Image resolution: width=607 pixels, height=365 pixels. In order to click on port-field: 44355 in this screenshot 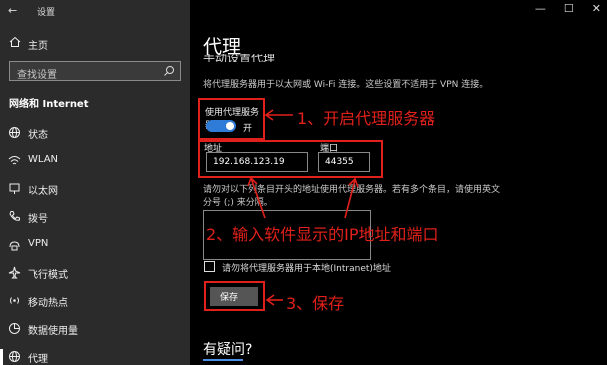, I will do `click(344, 162)`.